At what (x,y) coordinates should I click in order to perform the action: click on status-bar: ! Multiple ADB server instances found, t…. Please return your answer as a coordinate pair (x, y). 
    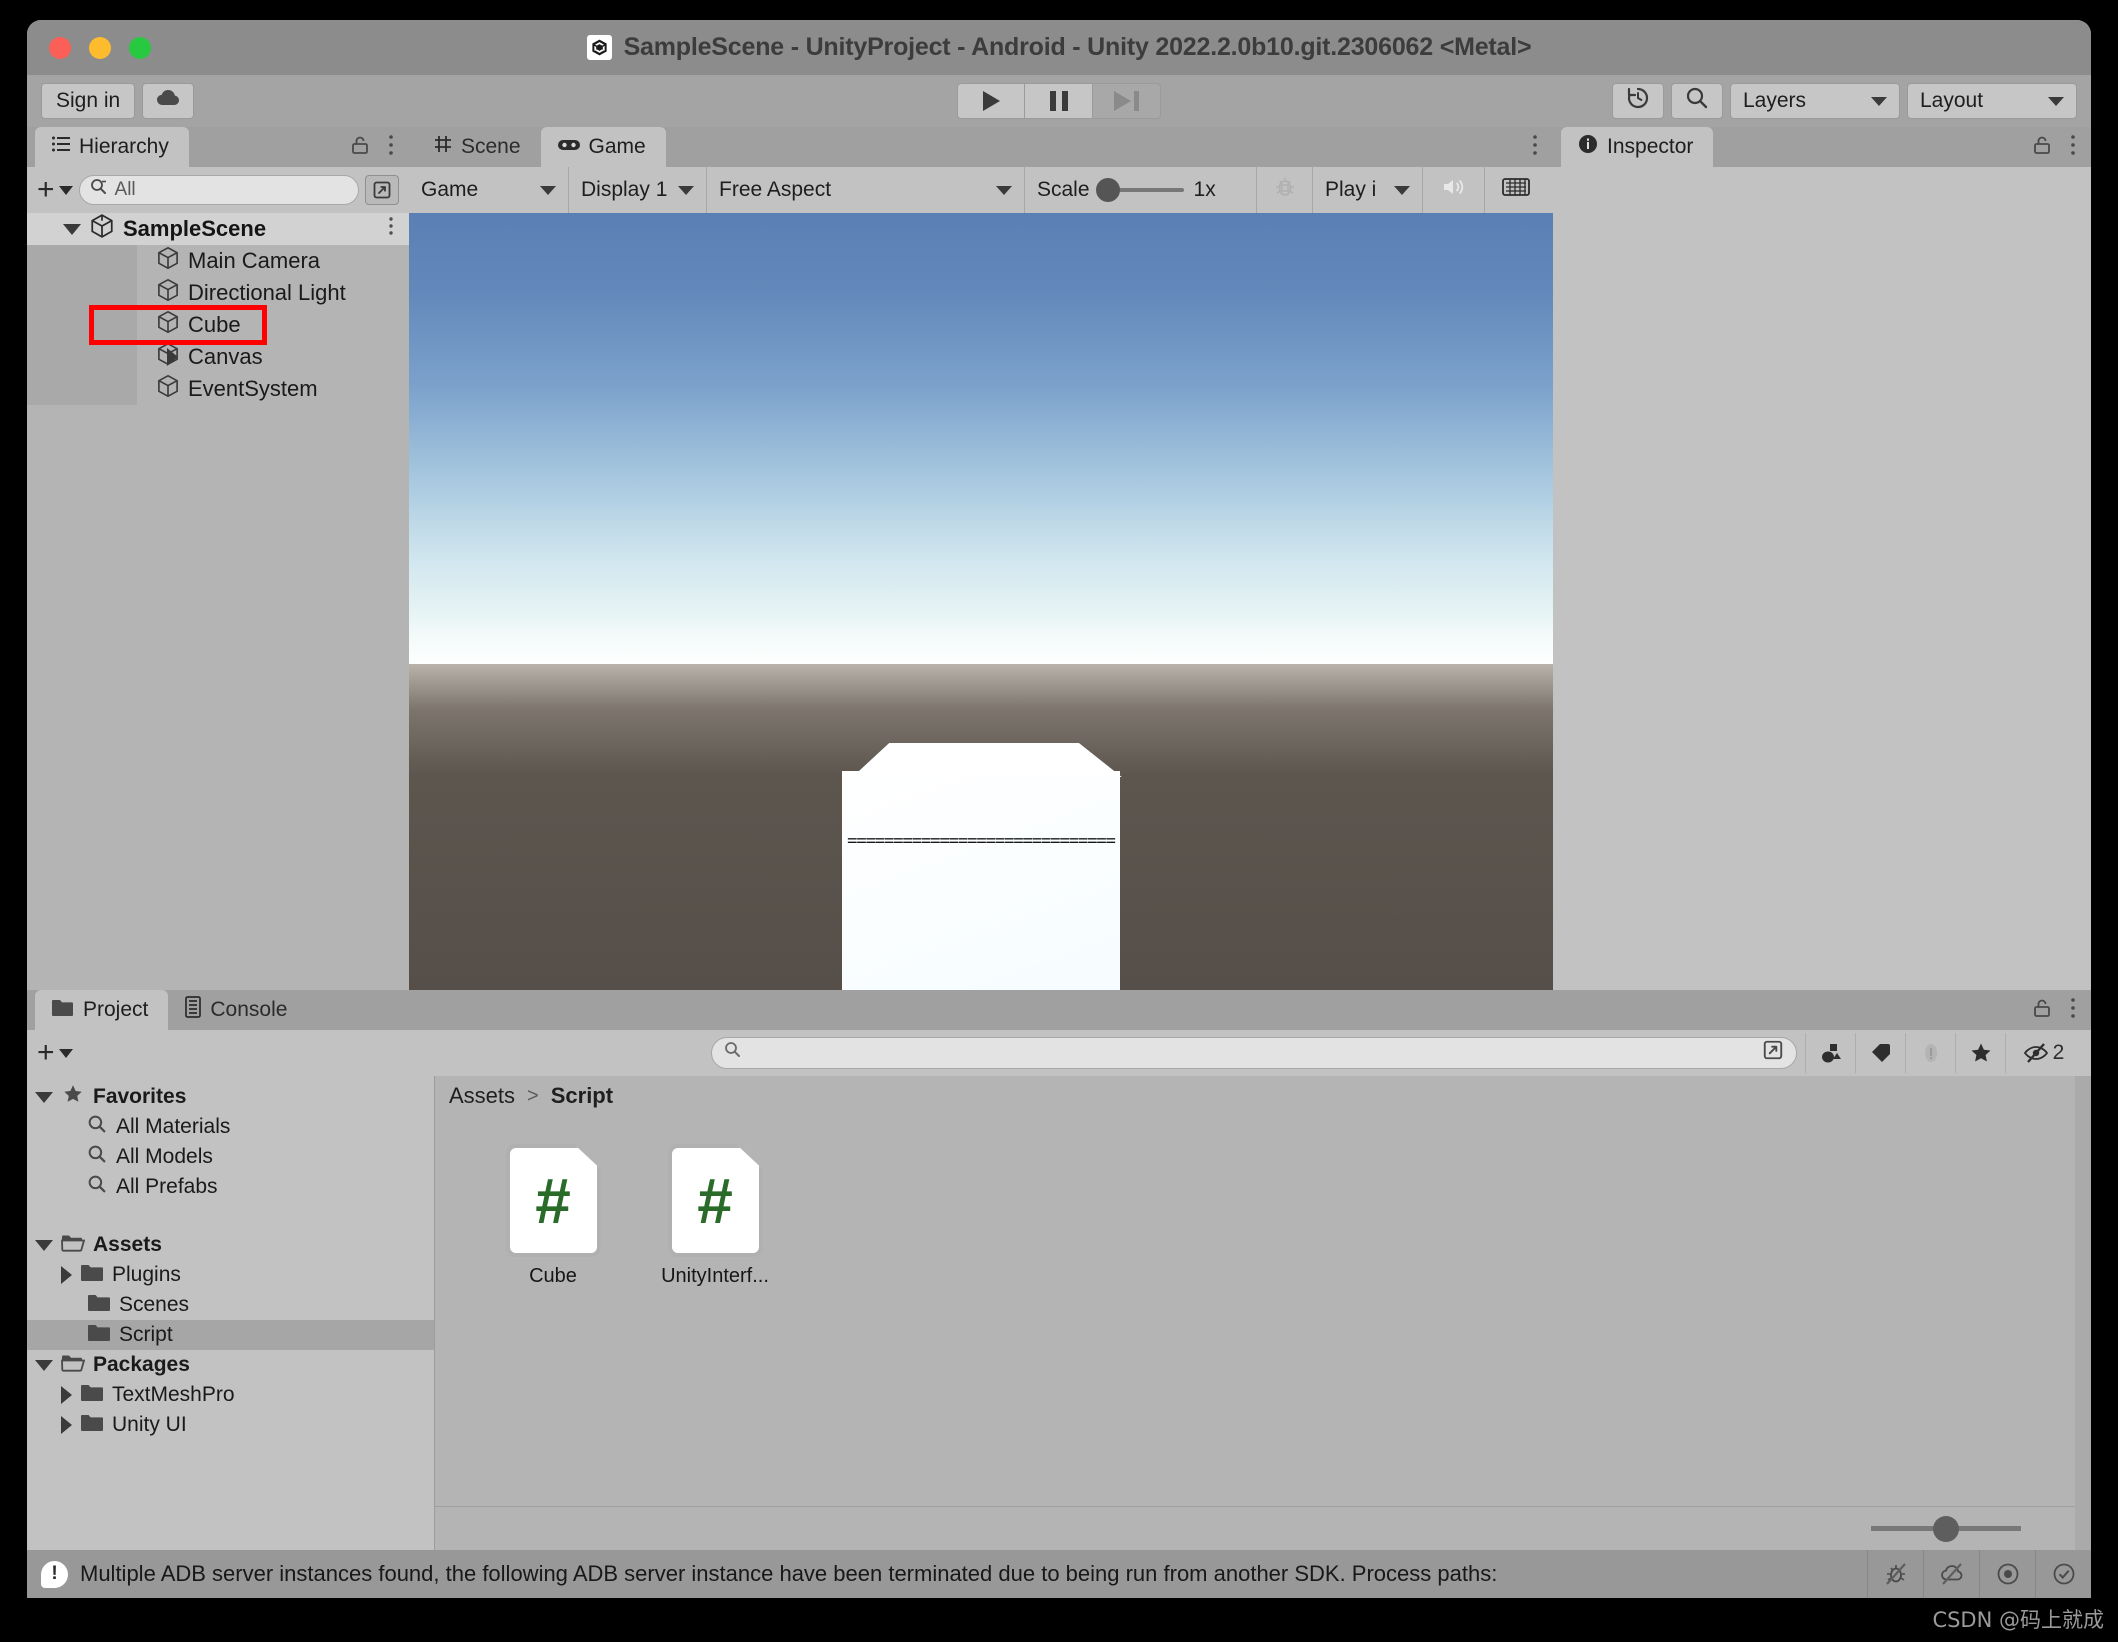
    Looking at the image, I should click on (1059, 1574).